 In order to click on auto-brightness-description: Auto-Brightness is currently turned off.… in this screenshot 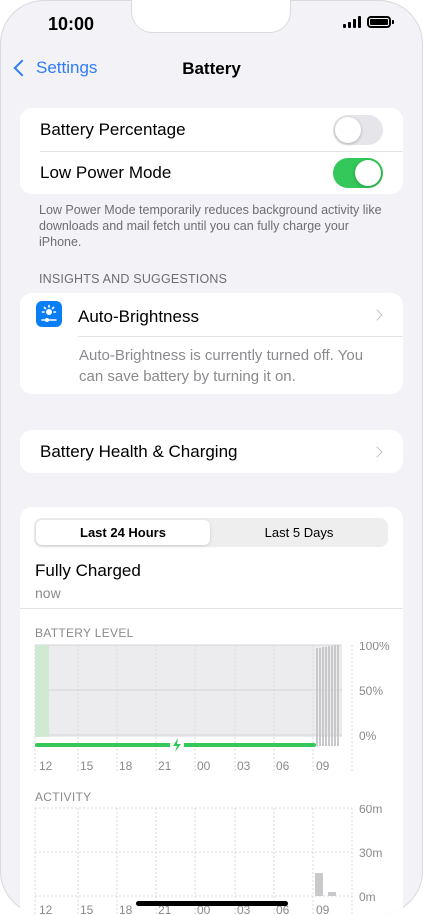, I will do `click(221, 366)`.